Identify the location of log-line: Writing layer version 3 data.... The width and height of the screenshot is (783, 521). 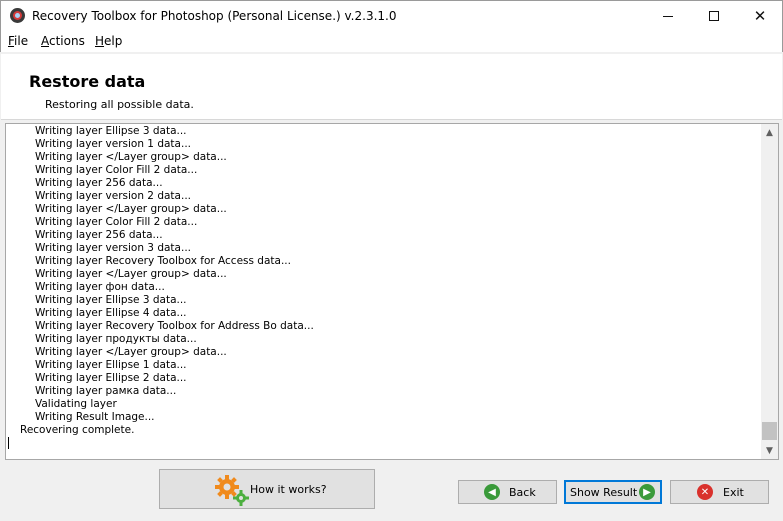
(113, 248).